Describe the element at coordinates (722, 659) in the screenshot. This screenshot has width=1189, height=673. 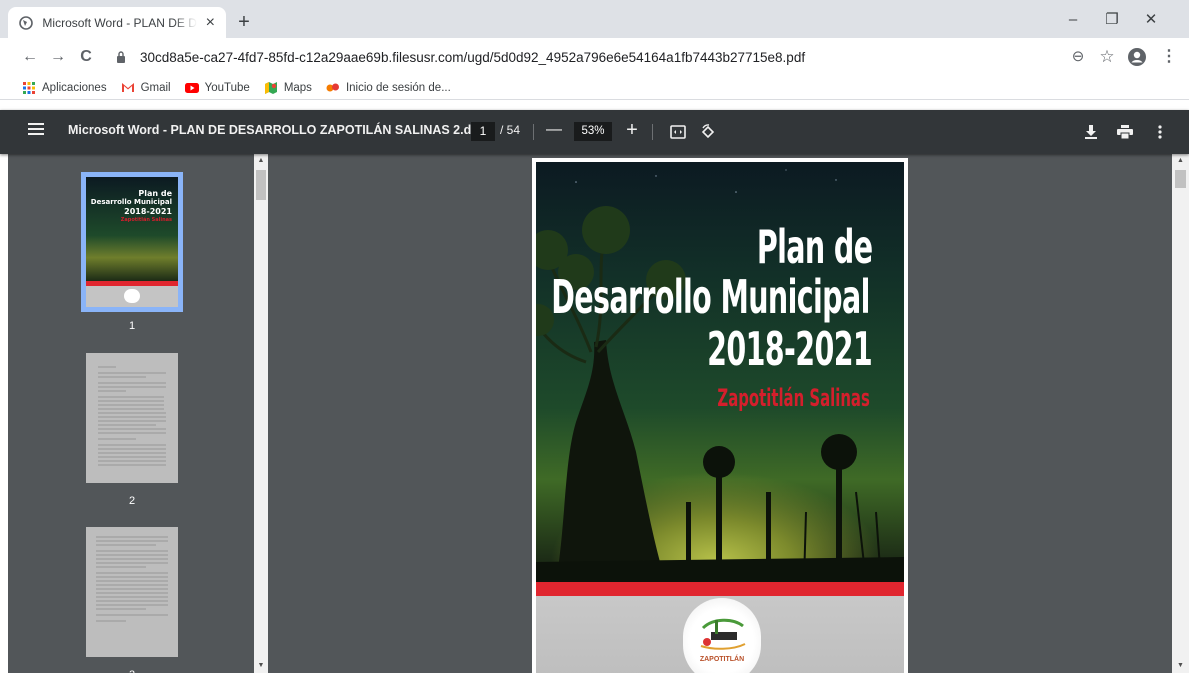
I see `logo-text: ZAPOTITLÁN` at that location.